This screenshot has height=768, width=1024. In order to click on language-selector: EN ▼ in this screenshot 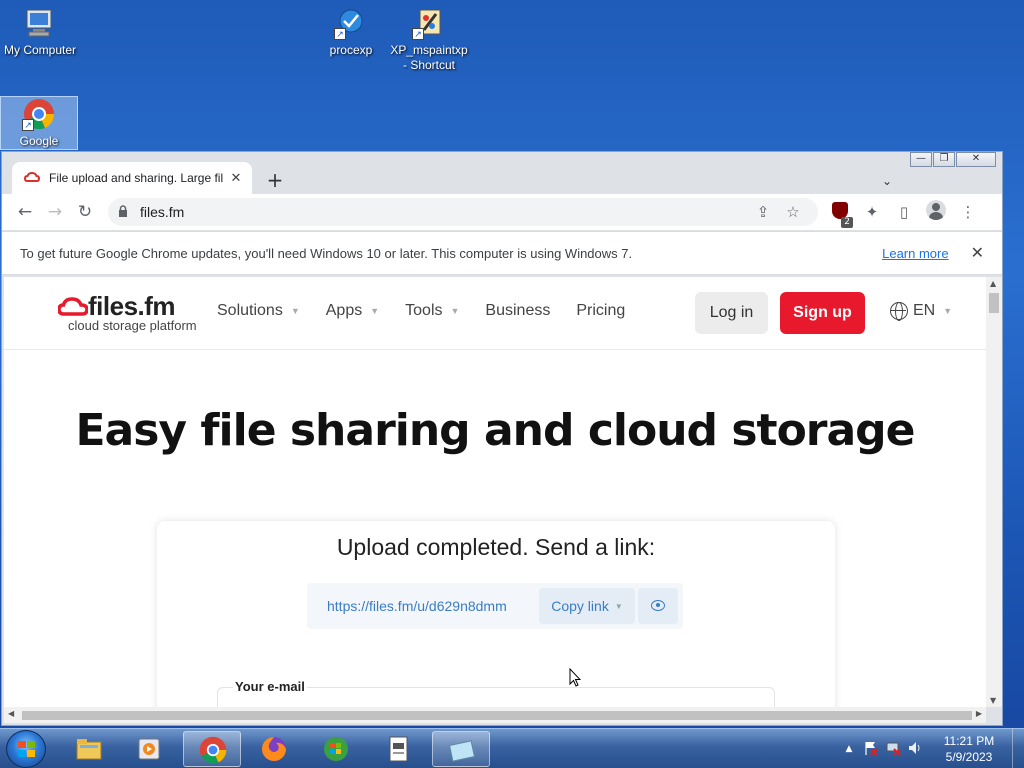, I will do `click(921, 311)`.